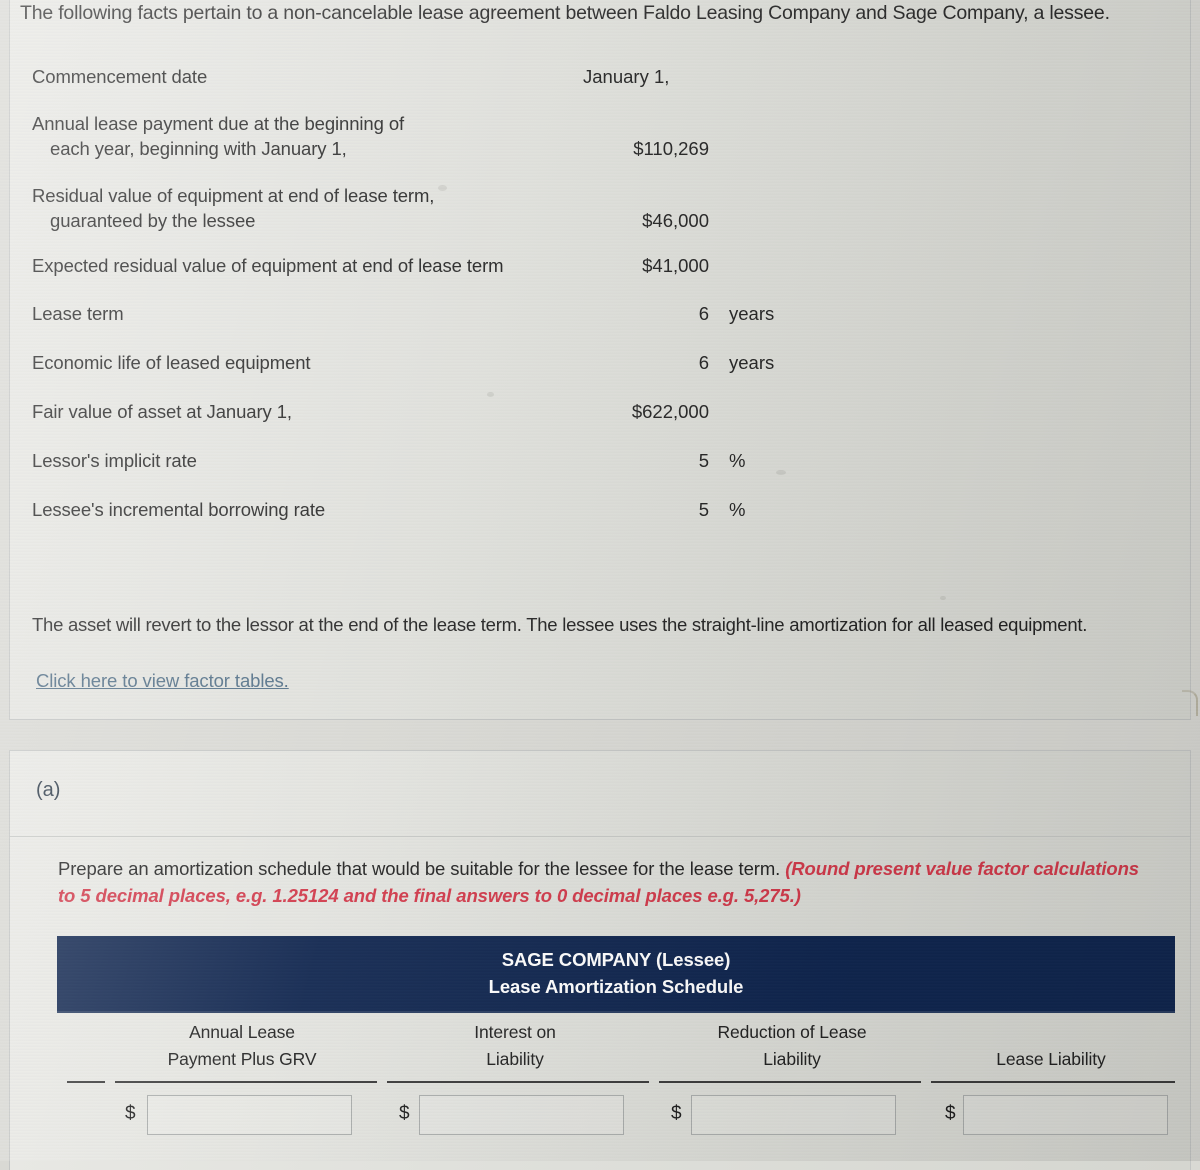 Image resolution: width=1200 pixels, height=1170 pixels. What do you see at coordinates (790, 1082) in the screenshot?
I see `column-rule-reduction-of-lease-liability` at bounding box center [790, 1082].